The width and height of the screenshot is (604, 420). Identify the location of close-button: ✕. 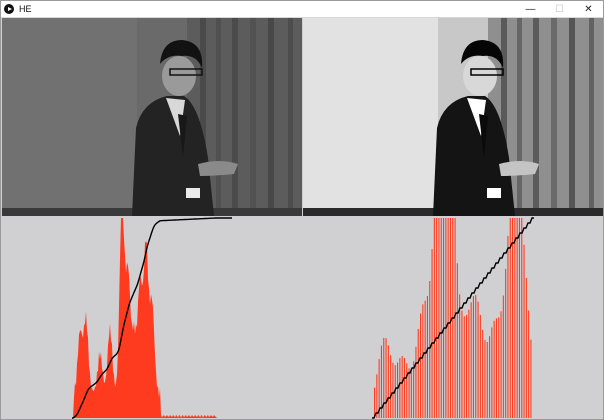
(588, 9).